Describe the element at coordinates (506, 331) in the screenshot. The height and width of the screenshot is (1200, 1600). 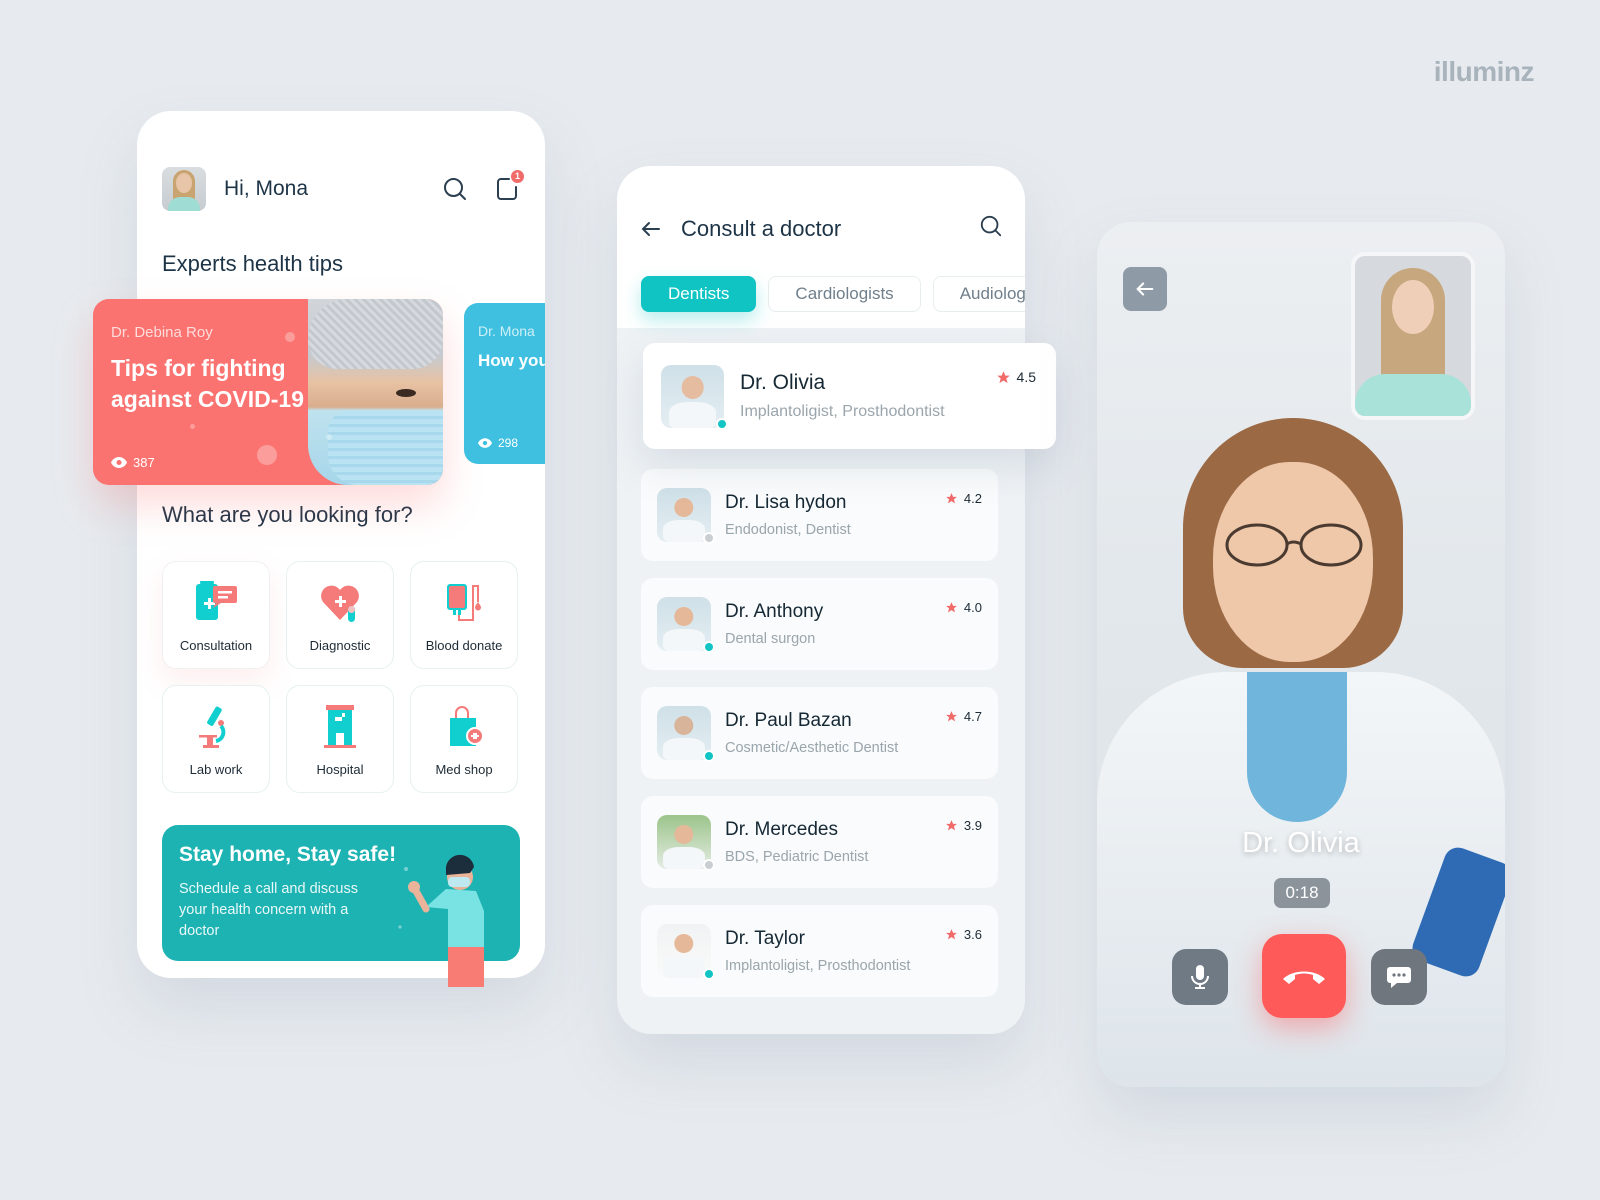
I see `tip-author: Dr. Mona` at that location.